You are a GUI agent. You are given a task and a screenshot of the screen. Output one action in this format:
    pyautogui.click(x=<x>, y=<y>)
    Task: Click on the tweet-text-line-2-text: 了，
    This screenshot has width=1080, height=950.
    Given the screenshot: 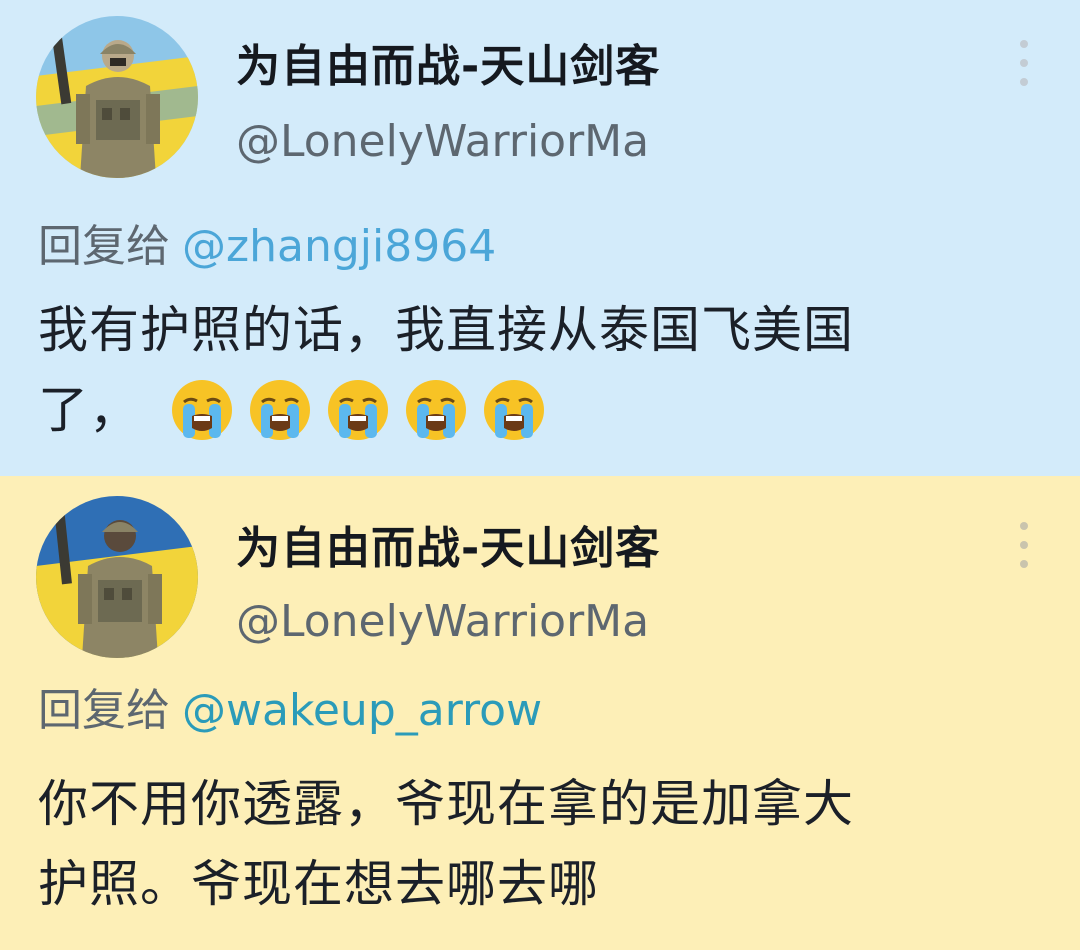 What is the action you would take?
    pyautogui.click(x=89, y=410)
    